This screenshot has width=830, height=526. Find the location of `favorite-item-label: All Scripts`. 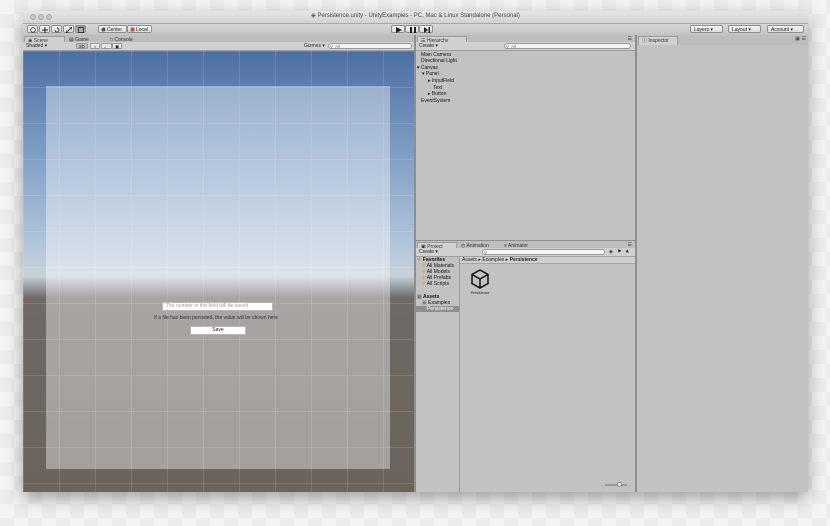

favorite-item-label: All Scripts is located at coordinates (438, 284).